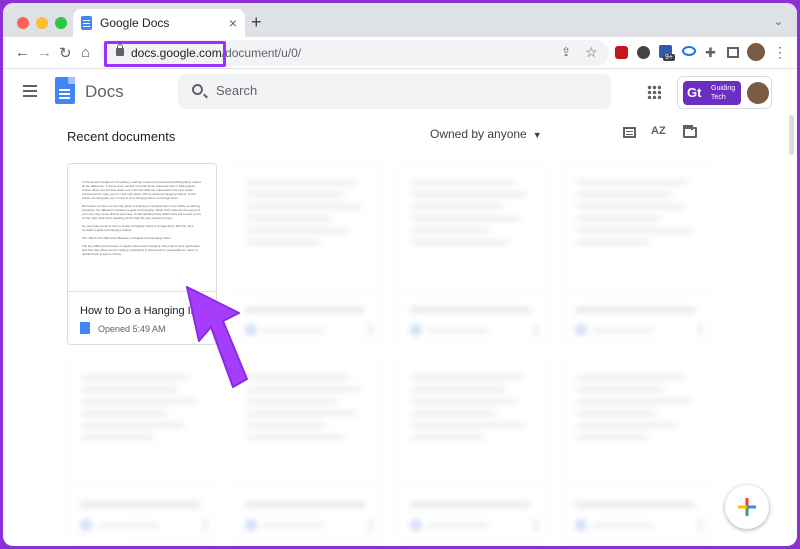  Describe the element at coordinates (406, 90) in the screenshot. I see `search-input` at that location.